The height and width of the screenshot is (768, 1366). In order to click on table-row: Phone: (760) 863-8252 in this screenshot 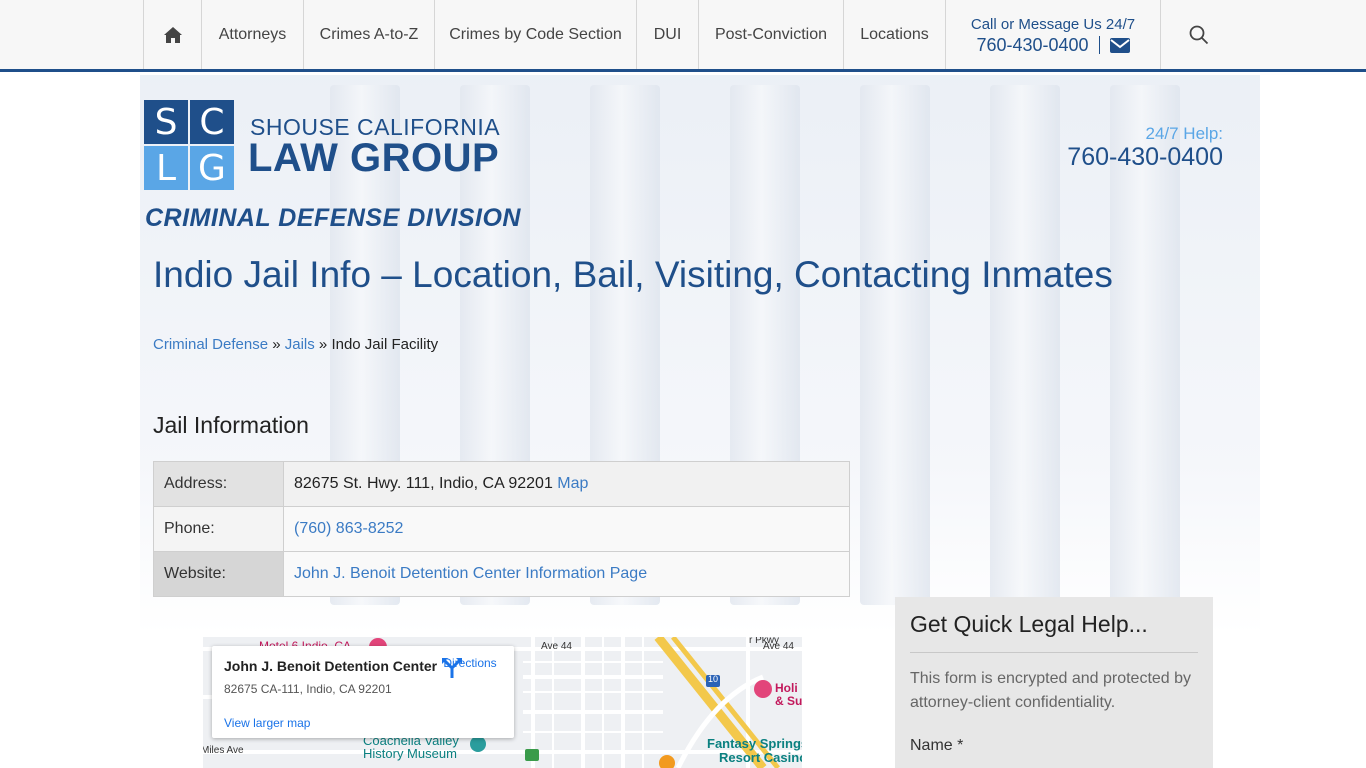, I will do `click(501, 529)`.